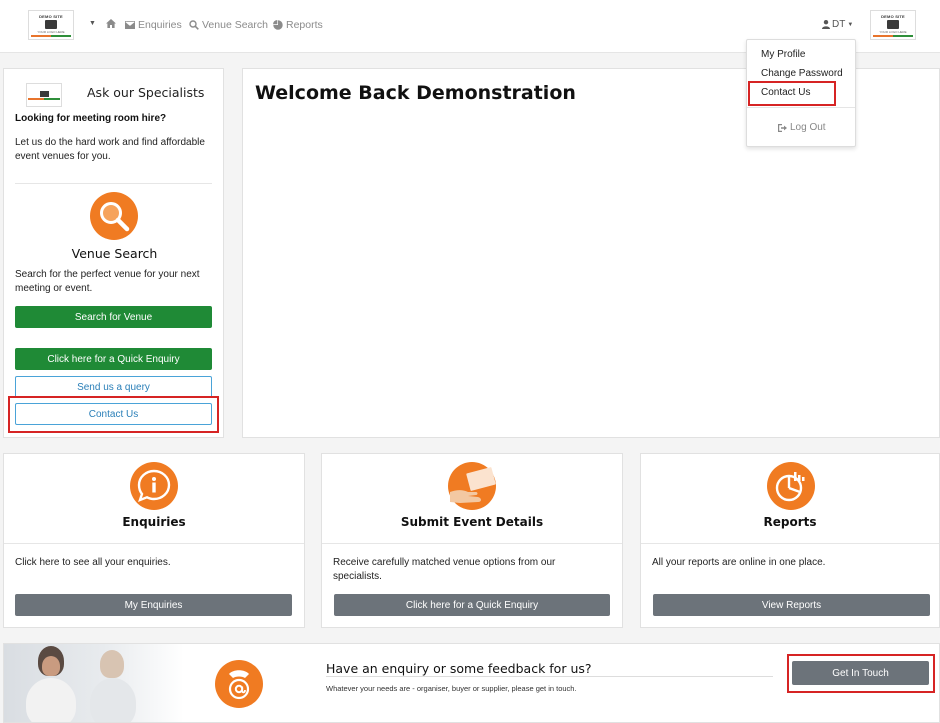 The width and height of the screenshot is (940, 723). What do you see at coordinates (113, 317) in the screenshot?
I see `search-for-venue-button: Search for Venue` at bounding box center [113, 317].